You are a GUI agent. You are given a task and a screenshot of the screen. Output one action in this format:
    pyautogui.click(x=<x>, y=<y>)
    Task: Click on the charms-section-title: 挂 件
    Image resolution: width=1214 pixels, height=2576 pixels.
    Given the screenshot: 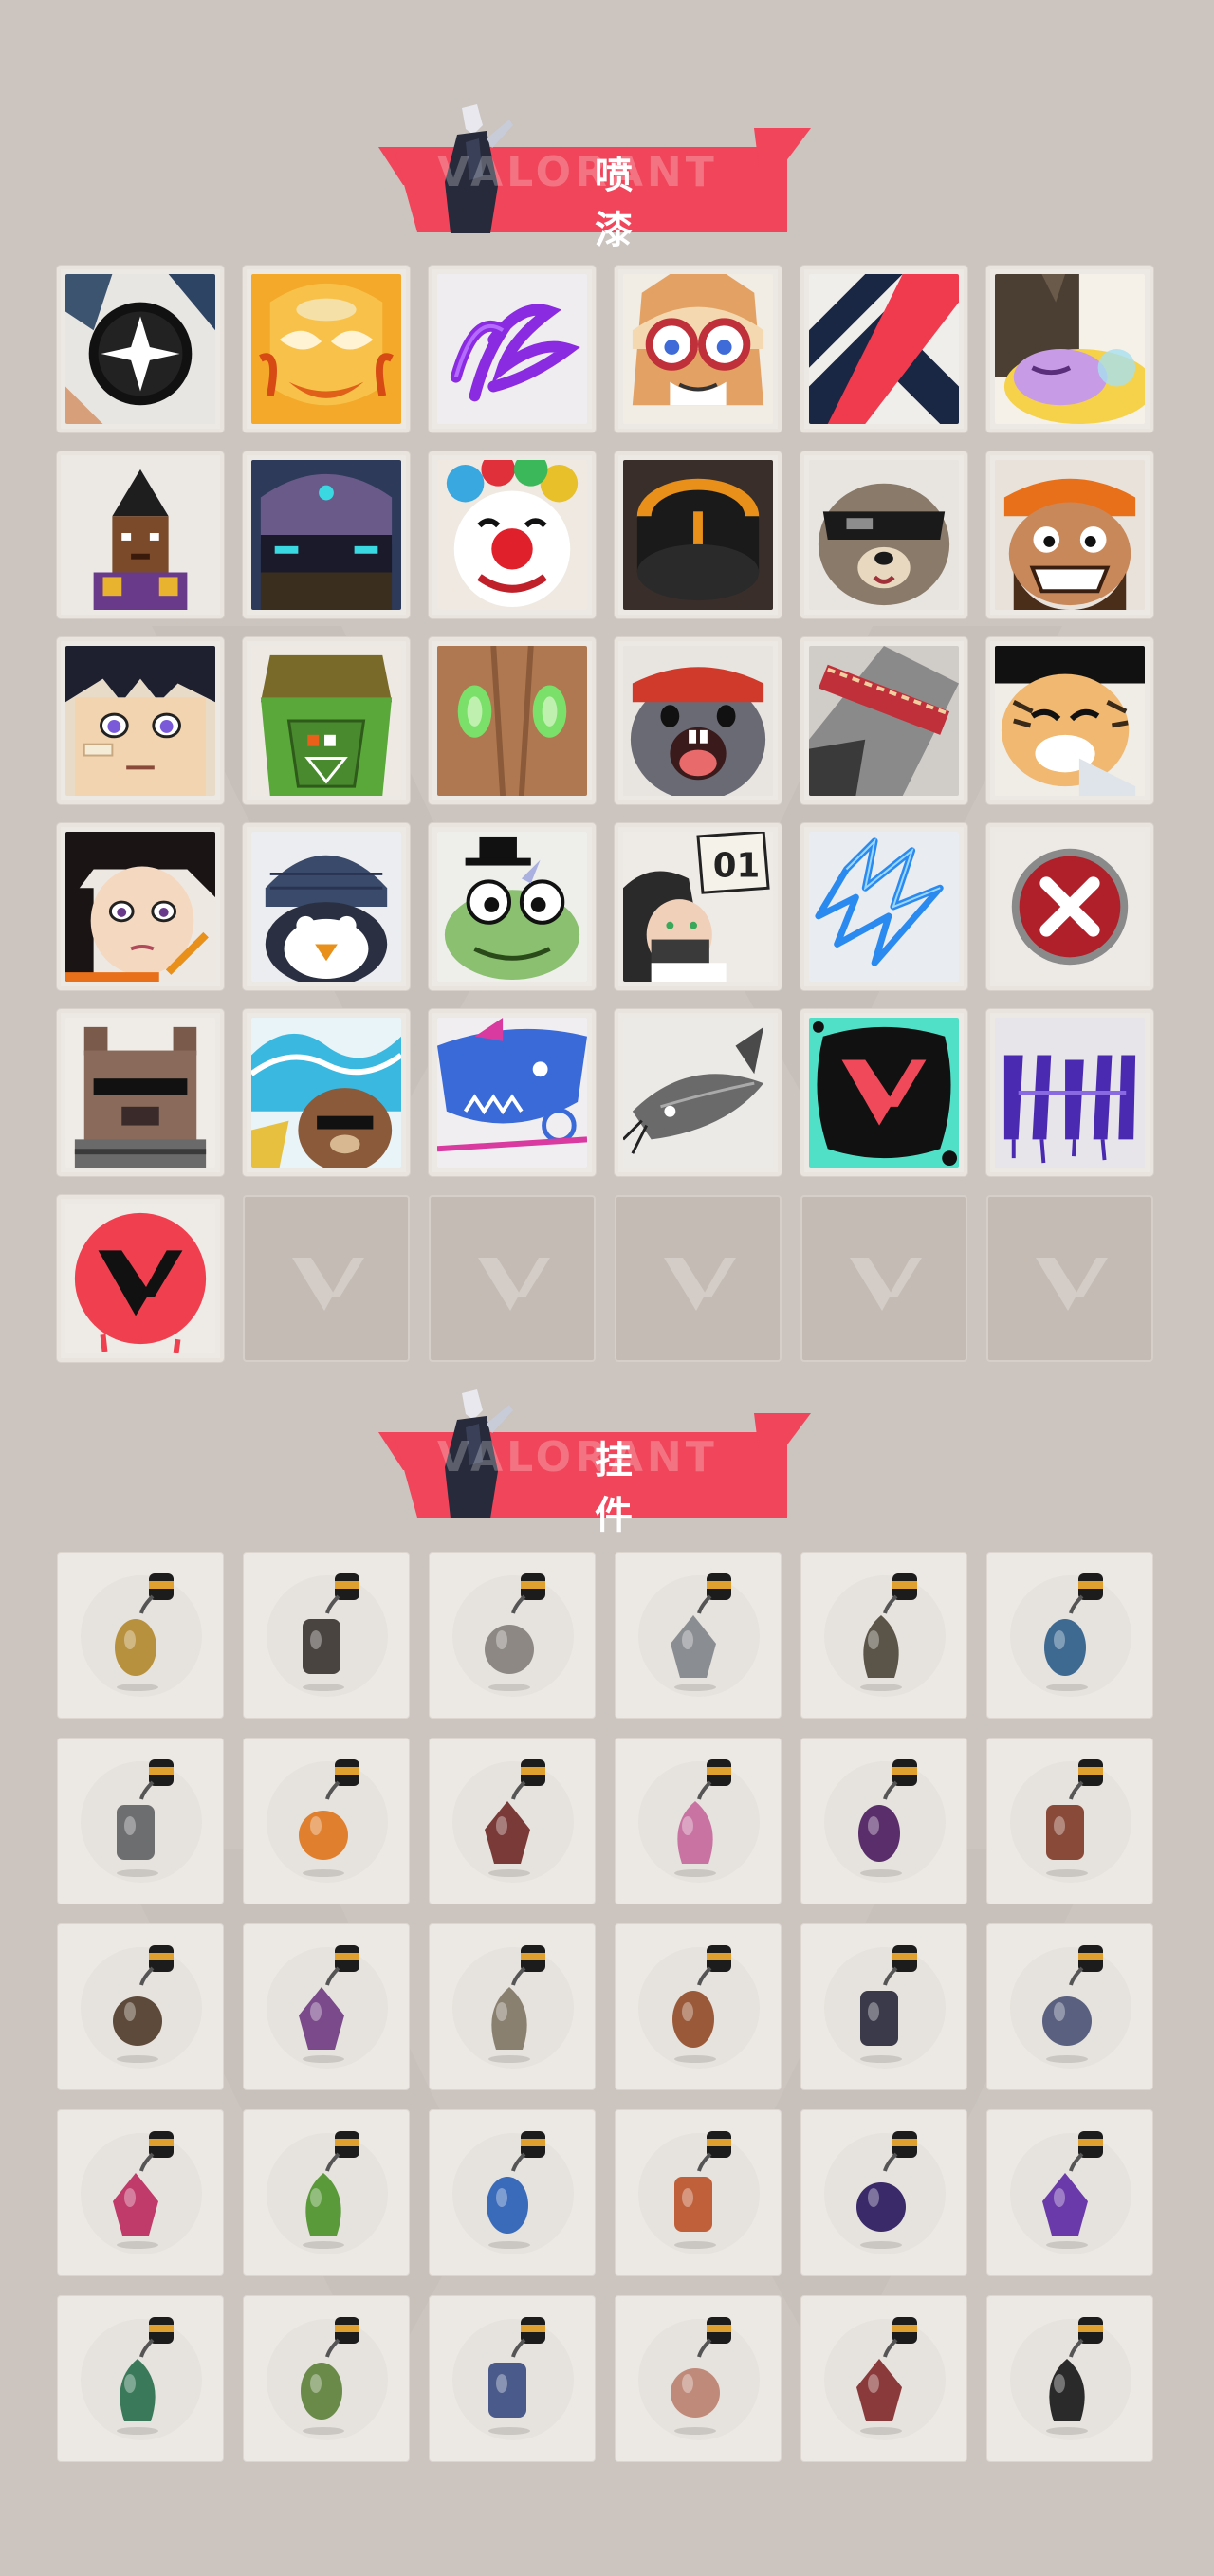 What is the action you would take?
    pyautogui.click(x=626, y=1488)
    